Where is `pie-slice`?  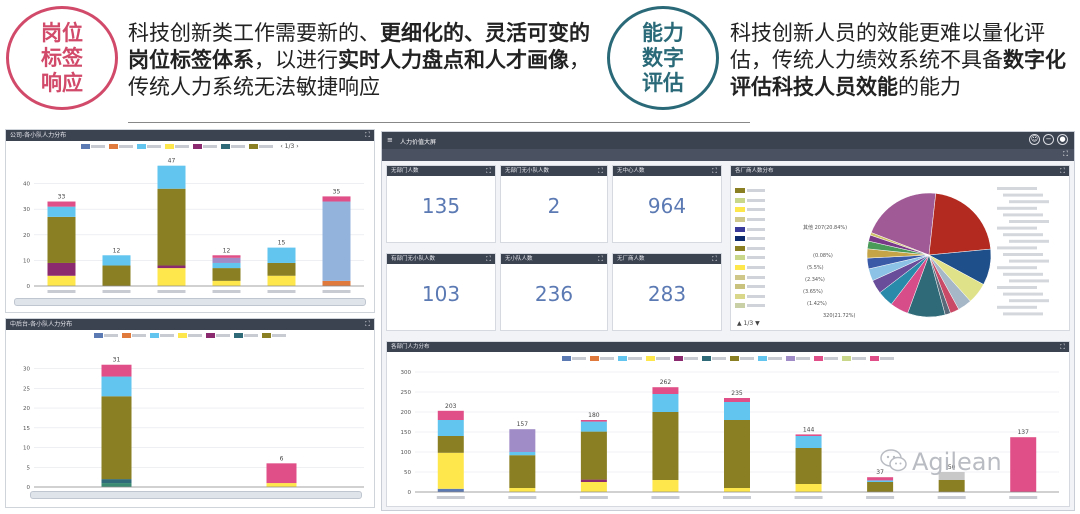 pie-slice is located at coordinates (959, 224).